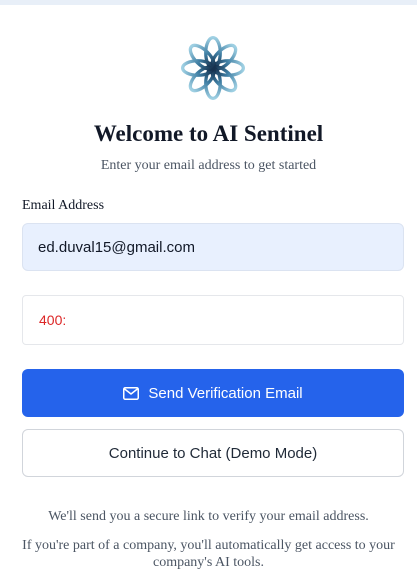 This screenshot has height=585, width=417. I want to click on email-field, so click(213, 247).